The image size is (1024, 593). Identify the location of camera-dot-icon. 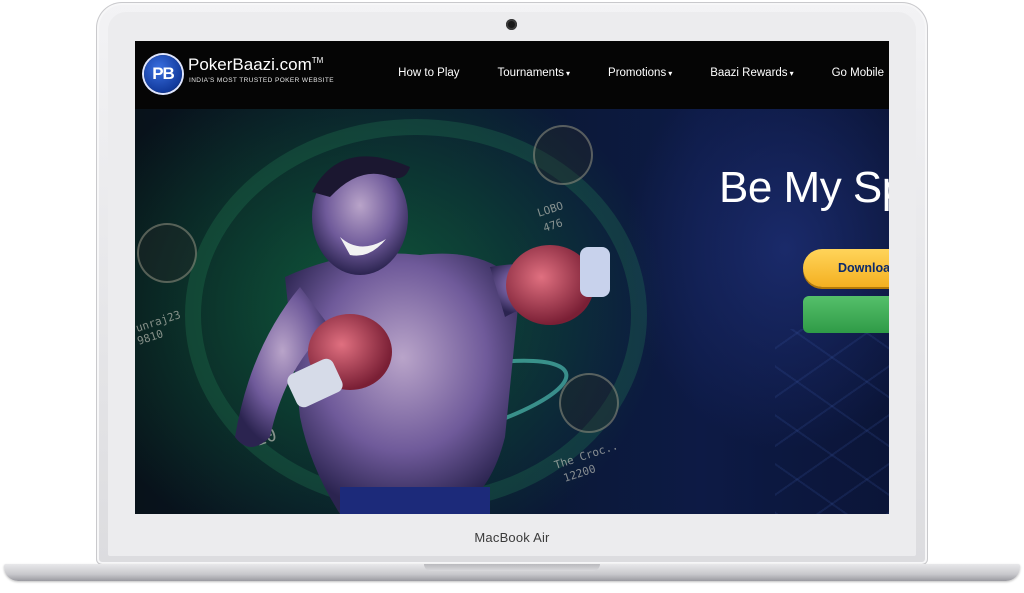
(511, 24).